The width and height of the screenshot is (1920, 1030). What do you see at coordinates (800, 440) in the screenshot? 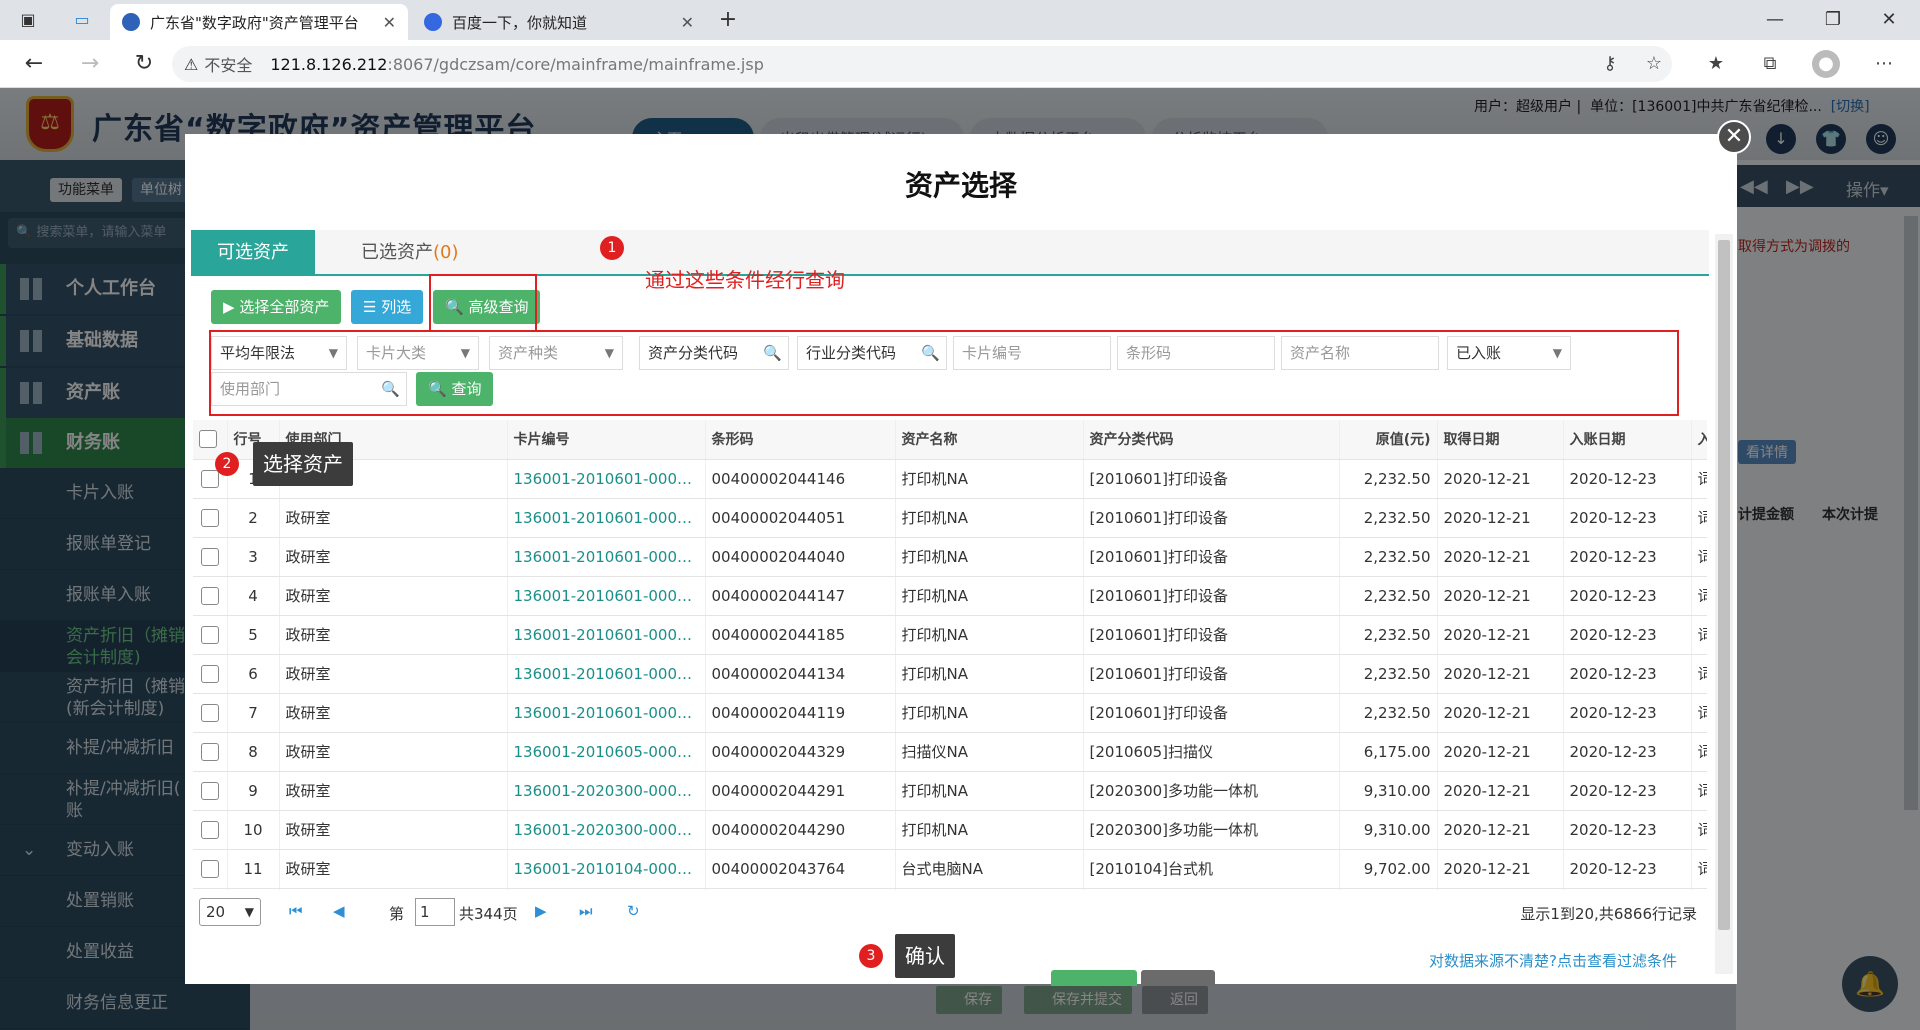
I see `col-header-barcode: 条形码` at bounding box center [800, 440].